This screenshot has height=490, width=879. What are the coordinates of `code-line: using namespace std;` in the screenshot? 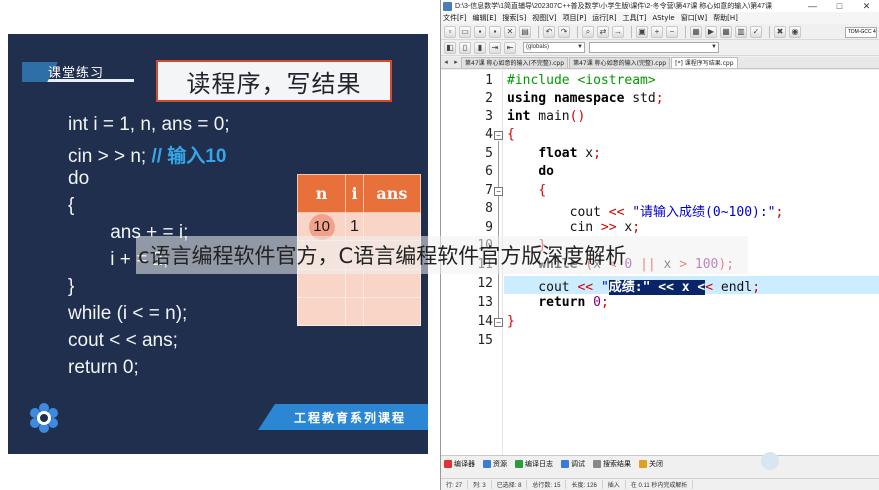 It's located at (585, 98).